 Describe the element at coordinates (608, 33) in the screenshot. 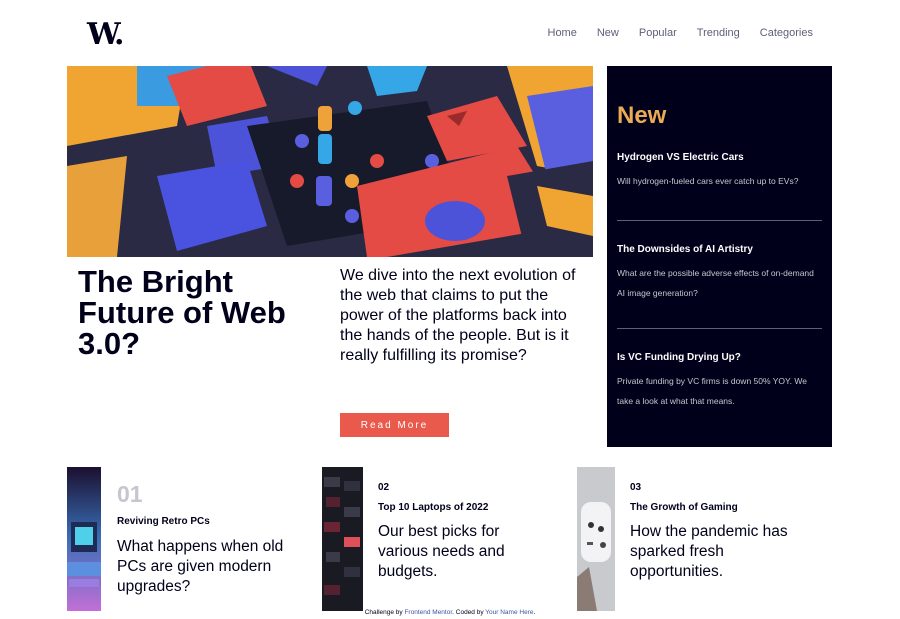

I see `nav-new: New` at that location.